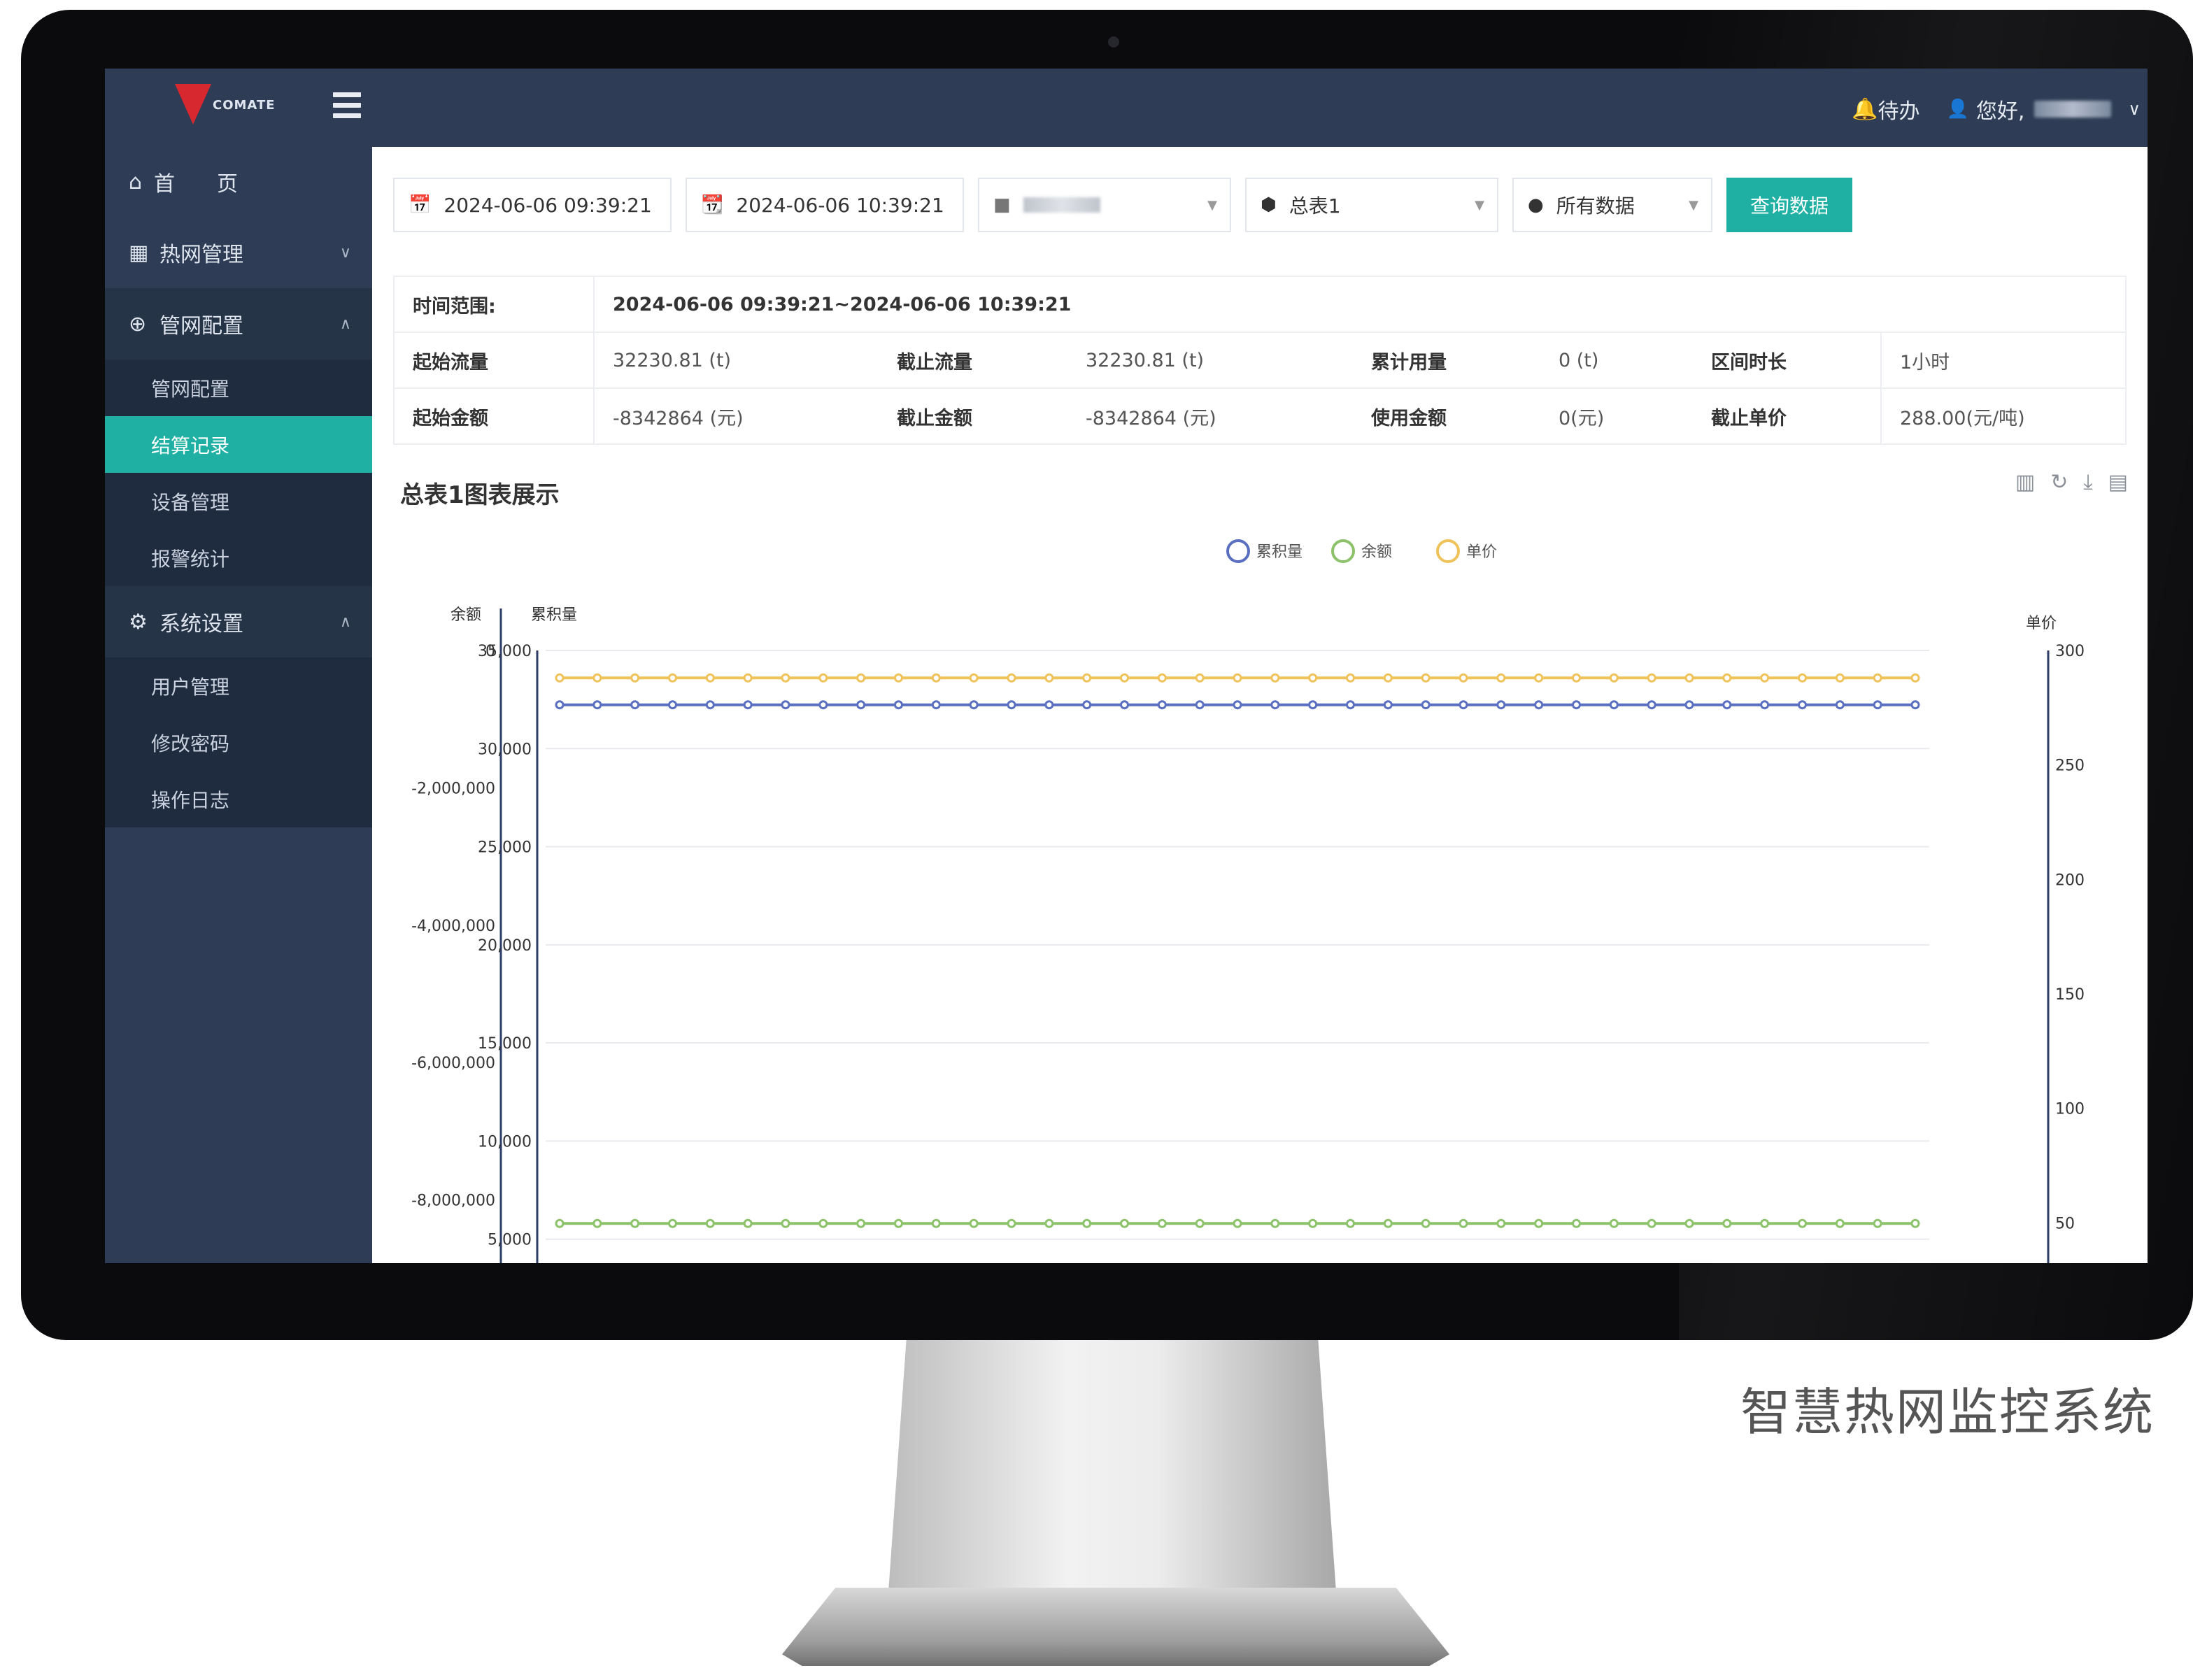  I want to click on sidebar-item-device-management: 设备管理, so click(238, 501).